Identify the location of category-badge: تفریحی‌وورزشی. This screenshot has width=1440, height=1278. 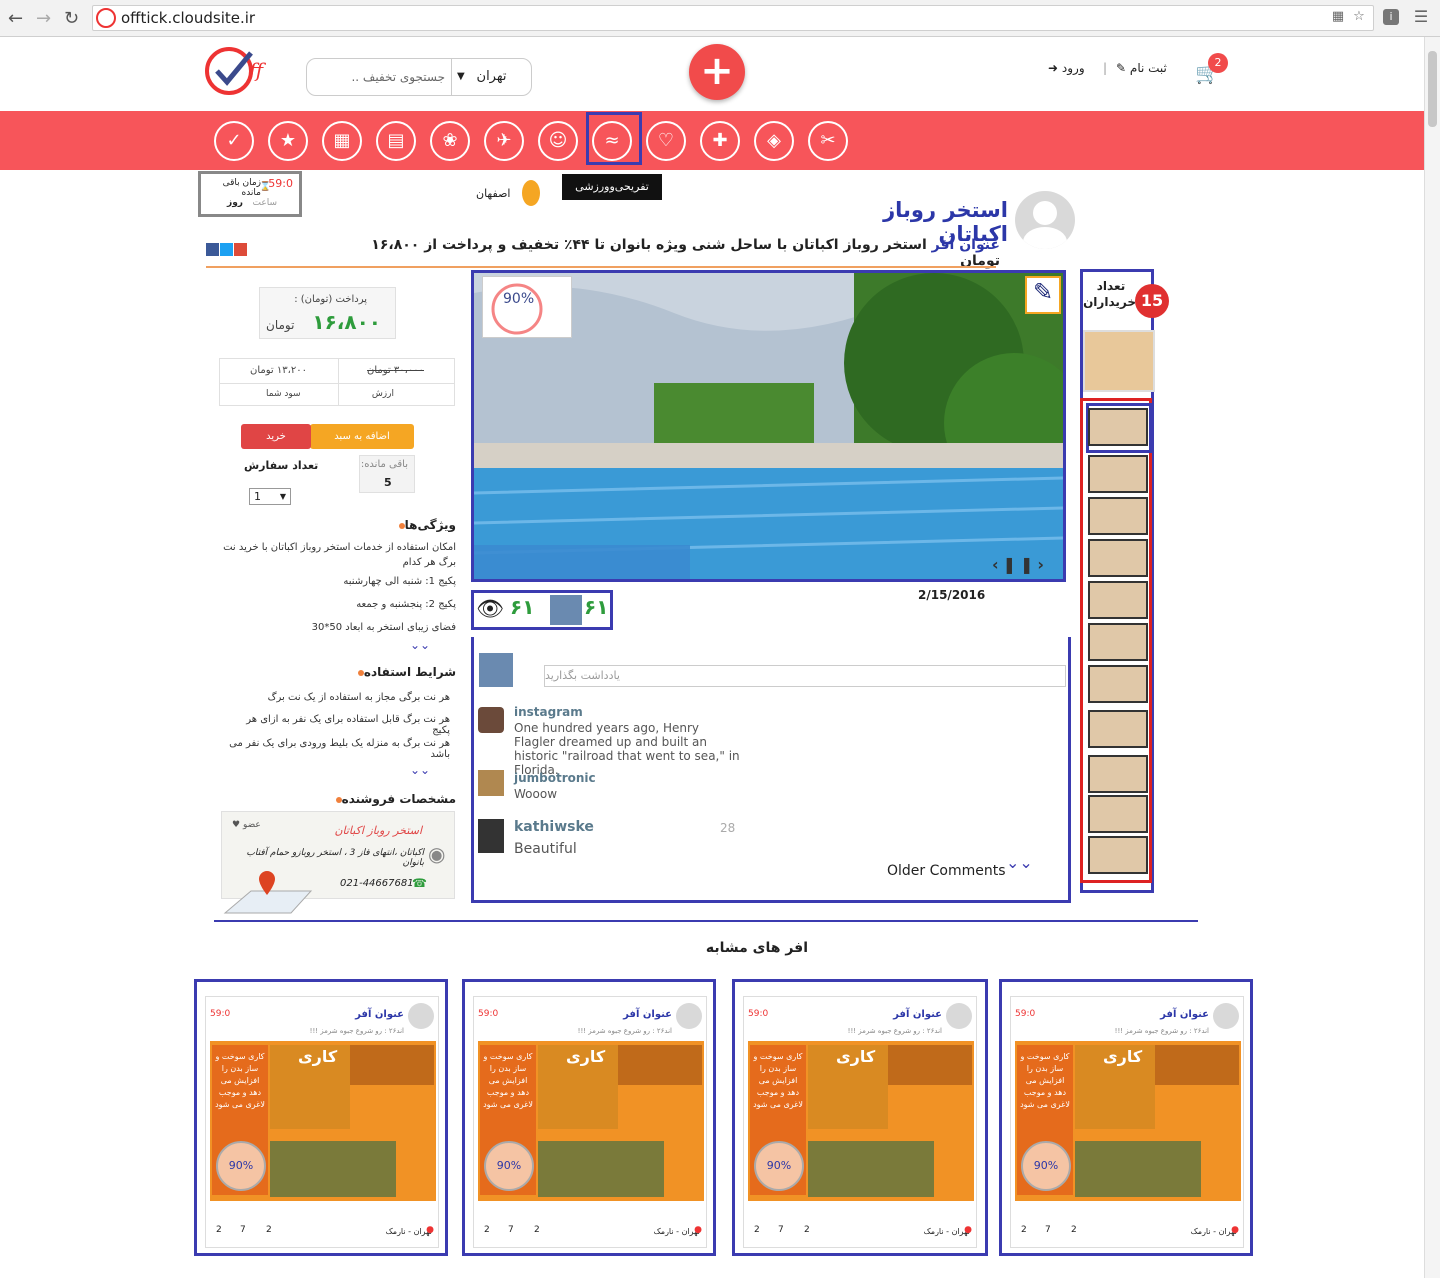
(612, 187).